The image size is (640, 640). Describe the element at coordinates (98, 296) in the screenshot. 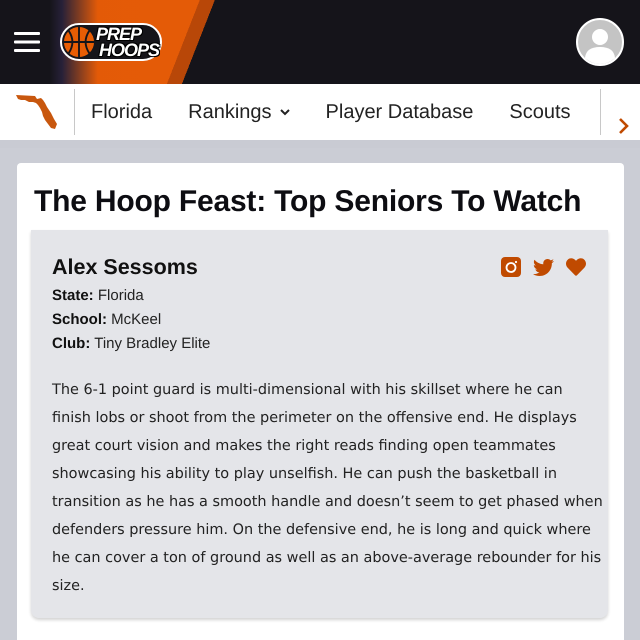

I see `detail-line: State: Florida` at that location.